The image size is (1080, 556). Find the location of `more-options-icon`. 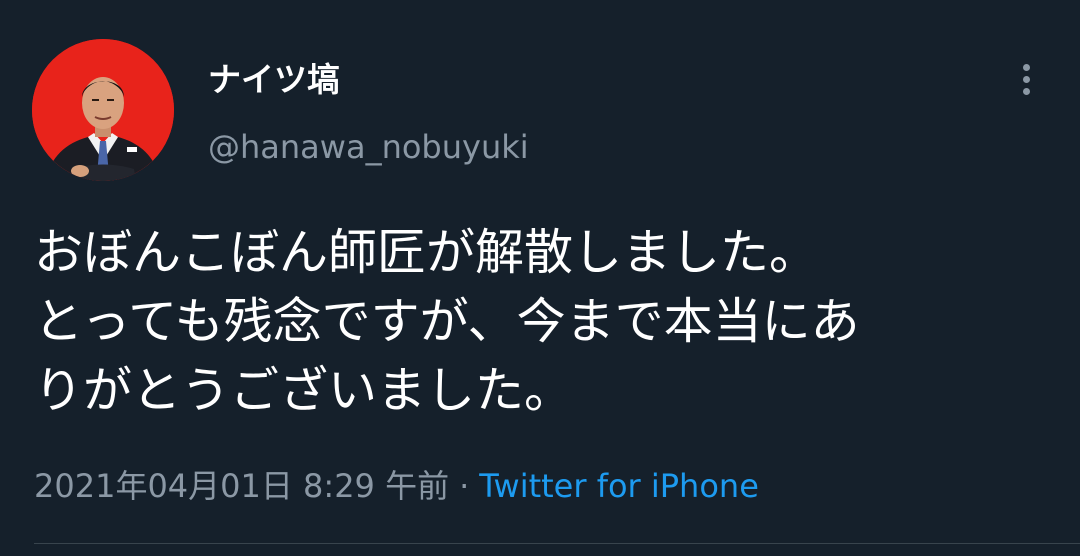

more-options-icon is located at coordinates (1027, 80).